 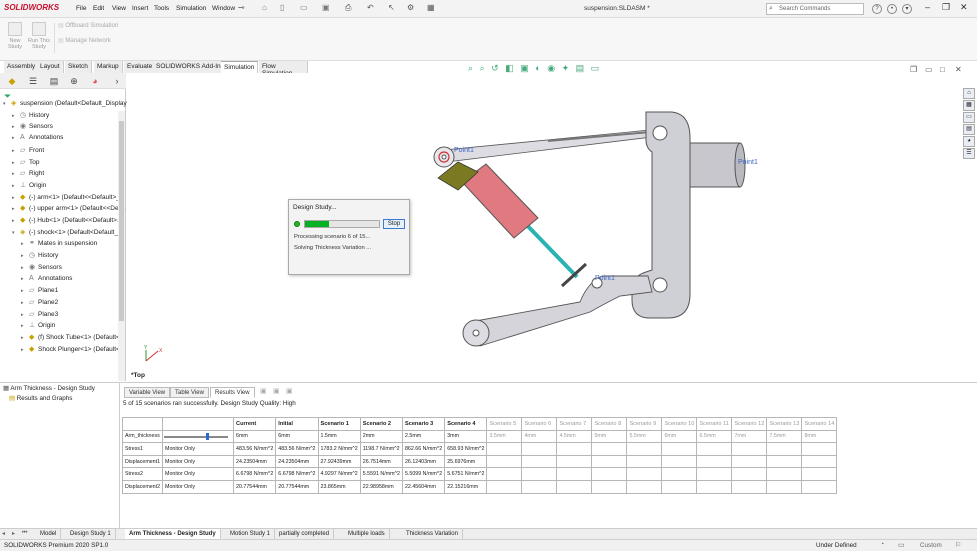 What do you see at coordinates (423, 486) in the screenshot?
I see `table-cell: 22.45604mm` at bounding box center [423, 486].